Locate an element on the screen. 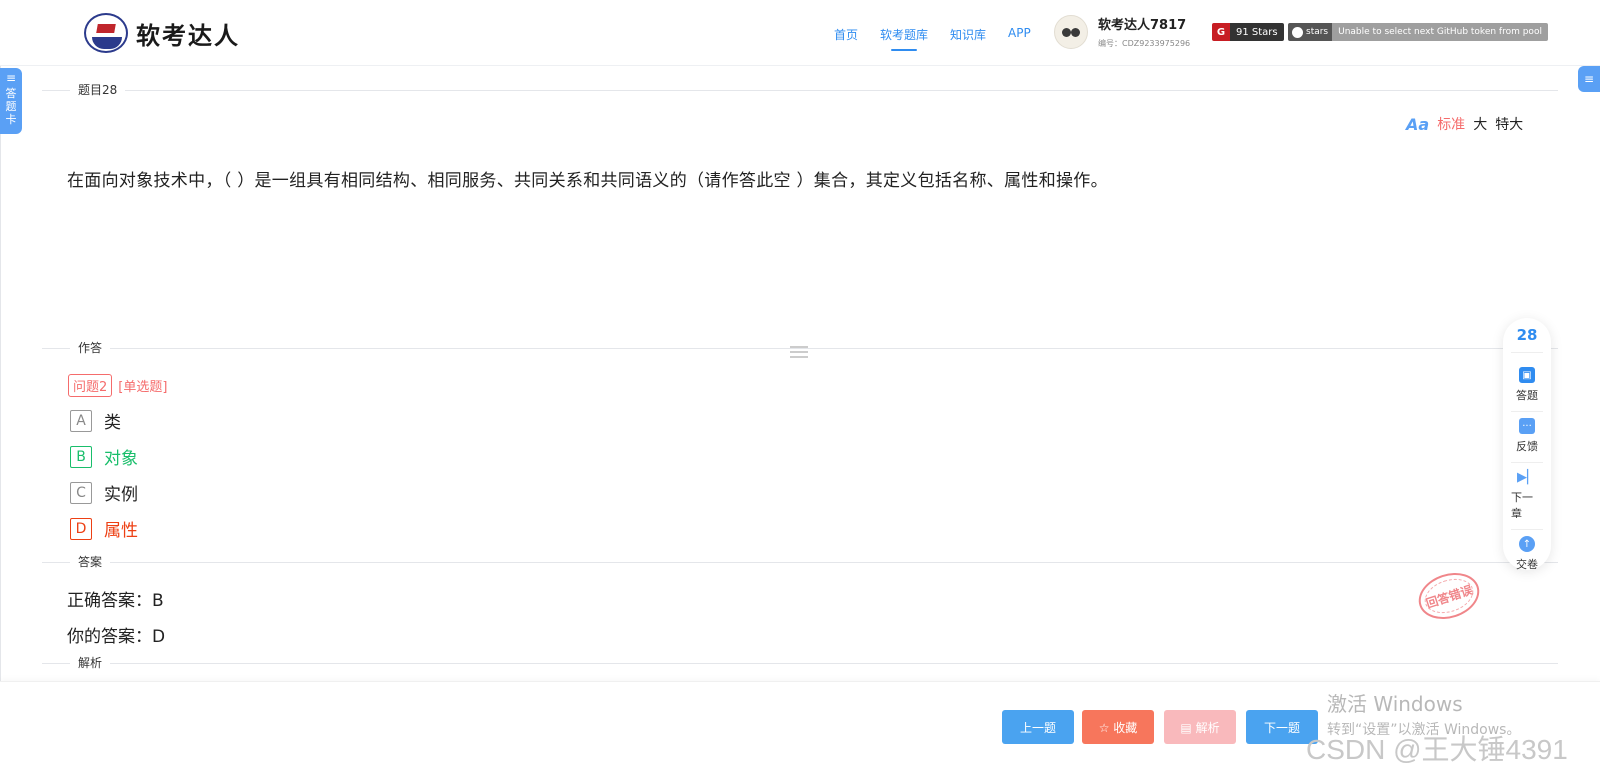 The height and width of the screenshot is (773, 1600). csdn-watermark: CSDN @王大锤4391 is located at coordinates (1437, 749).